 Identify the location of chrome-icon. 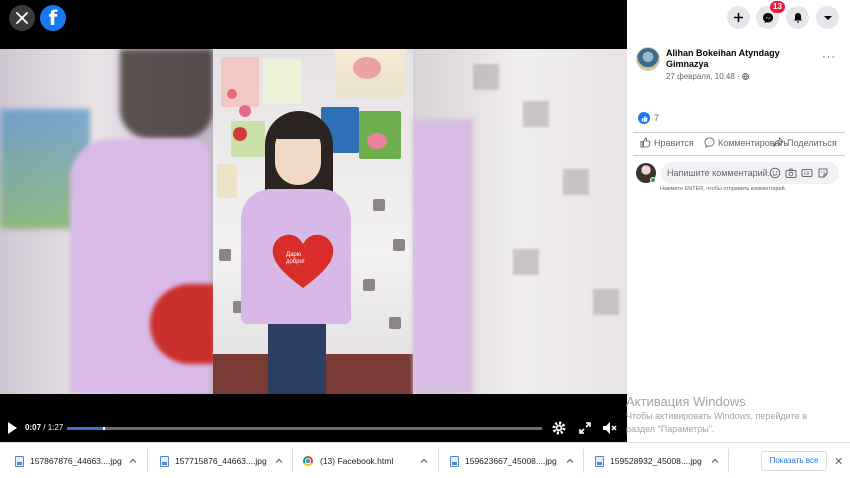
(308, 461).